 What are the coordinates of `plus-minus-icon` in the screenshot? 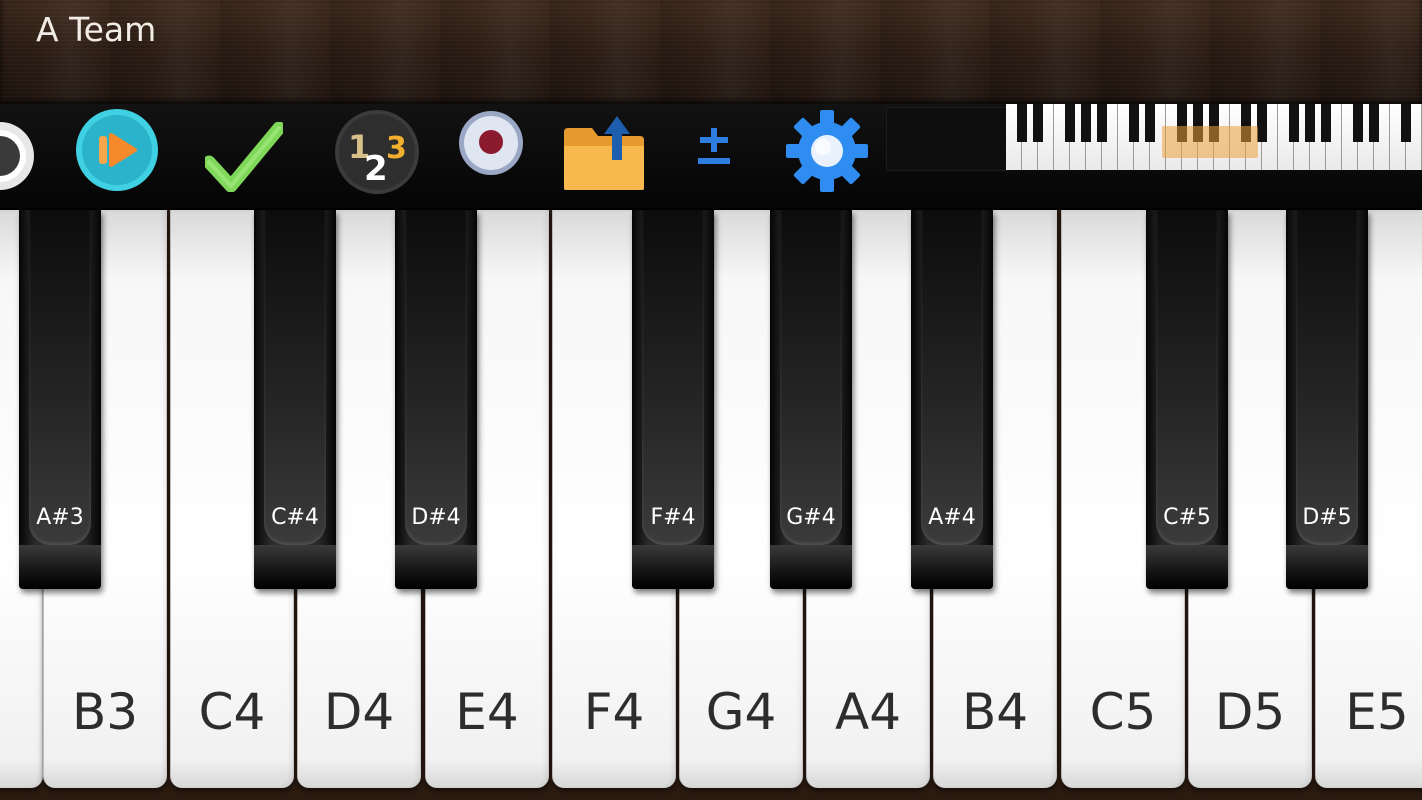 It's located at (714, 146).